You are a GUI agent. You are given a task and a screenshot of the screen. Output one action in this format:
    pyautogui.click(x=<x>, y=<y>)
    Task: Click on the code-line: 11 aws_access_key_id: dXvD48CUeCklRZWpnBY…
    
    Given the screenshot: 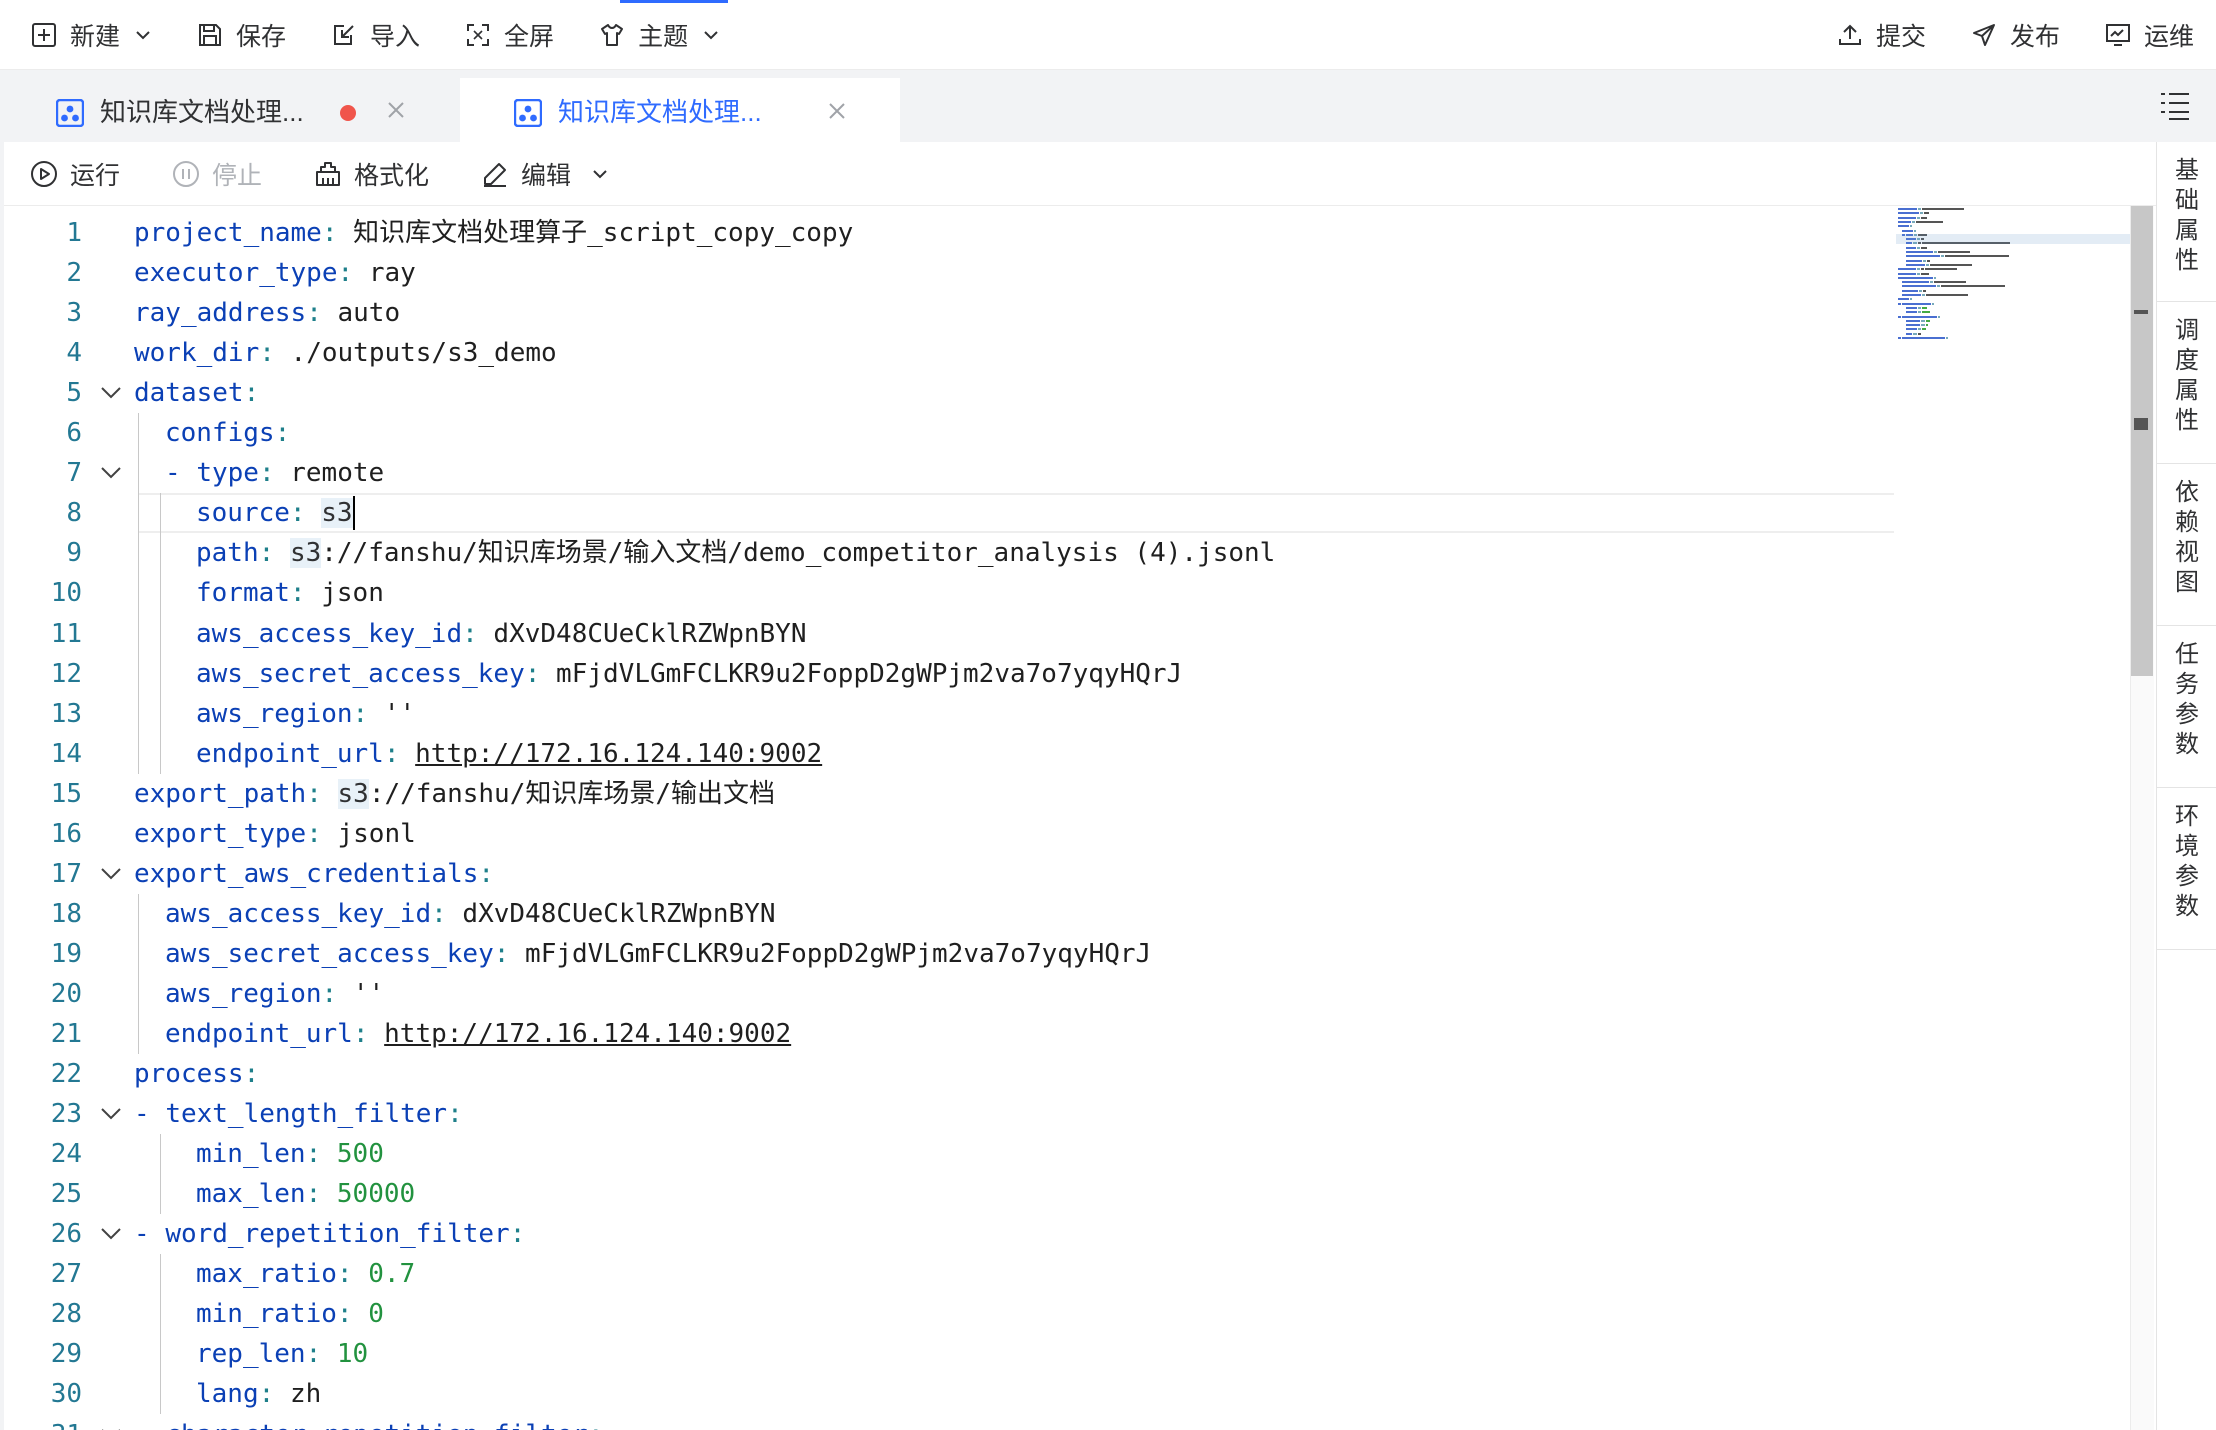 What is the action you would take?
    pyautogui.click(x=949, y=634)
    